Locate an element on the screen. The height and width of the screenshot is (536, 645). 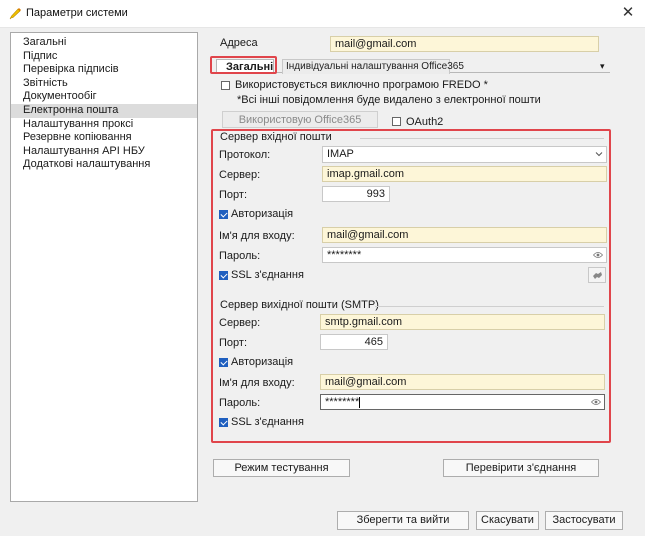
nav-item: Додаткові налаштування is located at coordinates (104, 165).